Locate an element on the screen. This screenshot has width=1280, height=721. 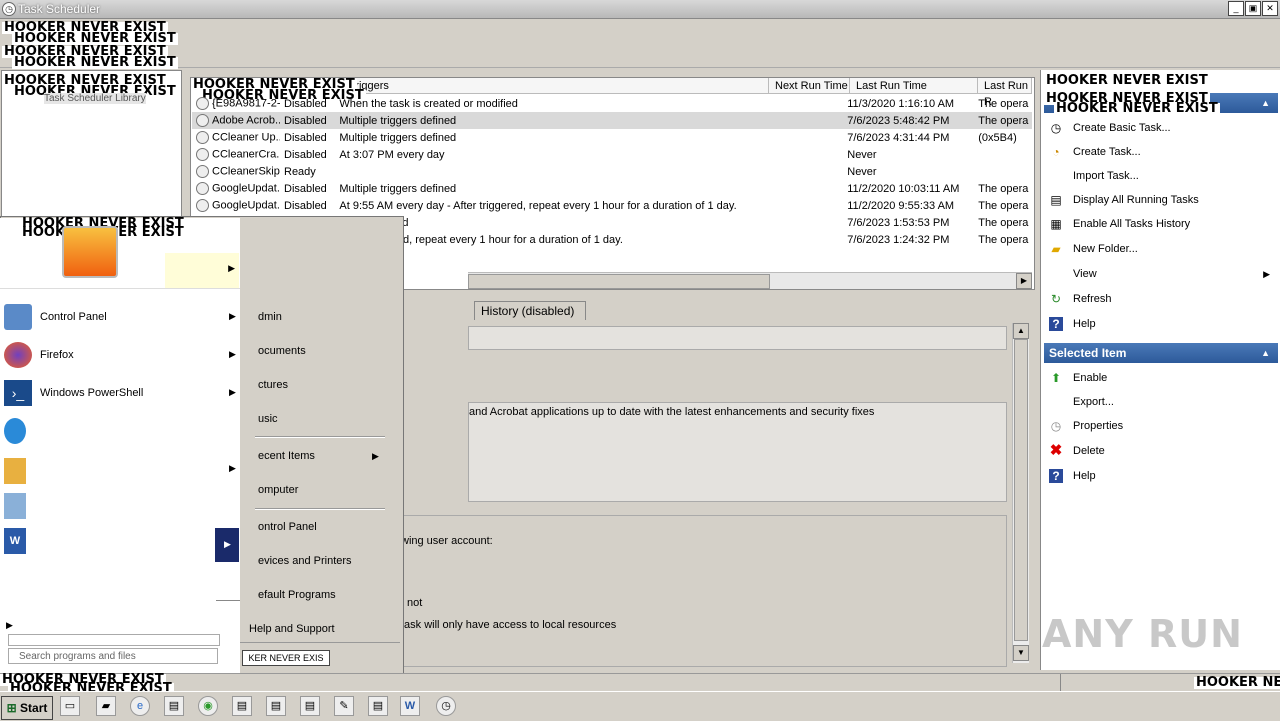
minimize-button: _ is located at coordinates (1236, 8).